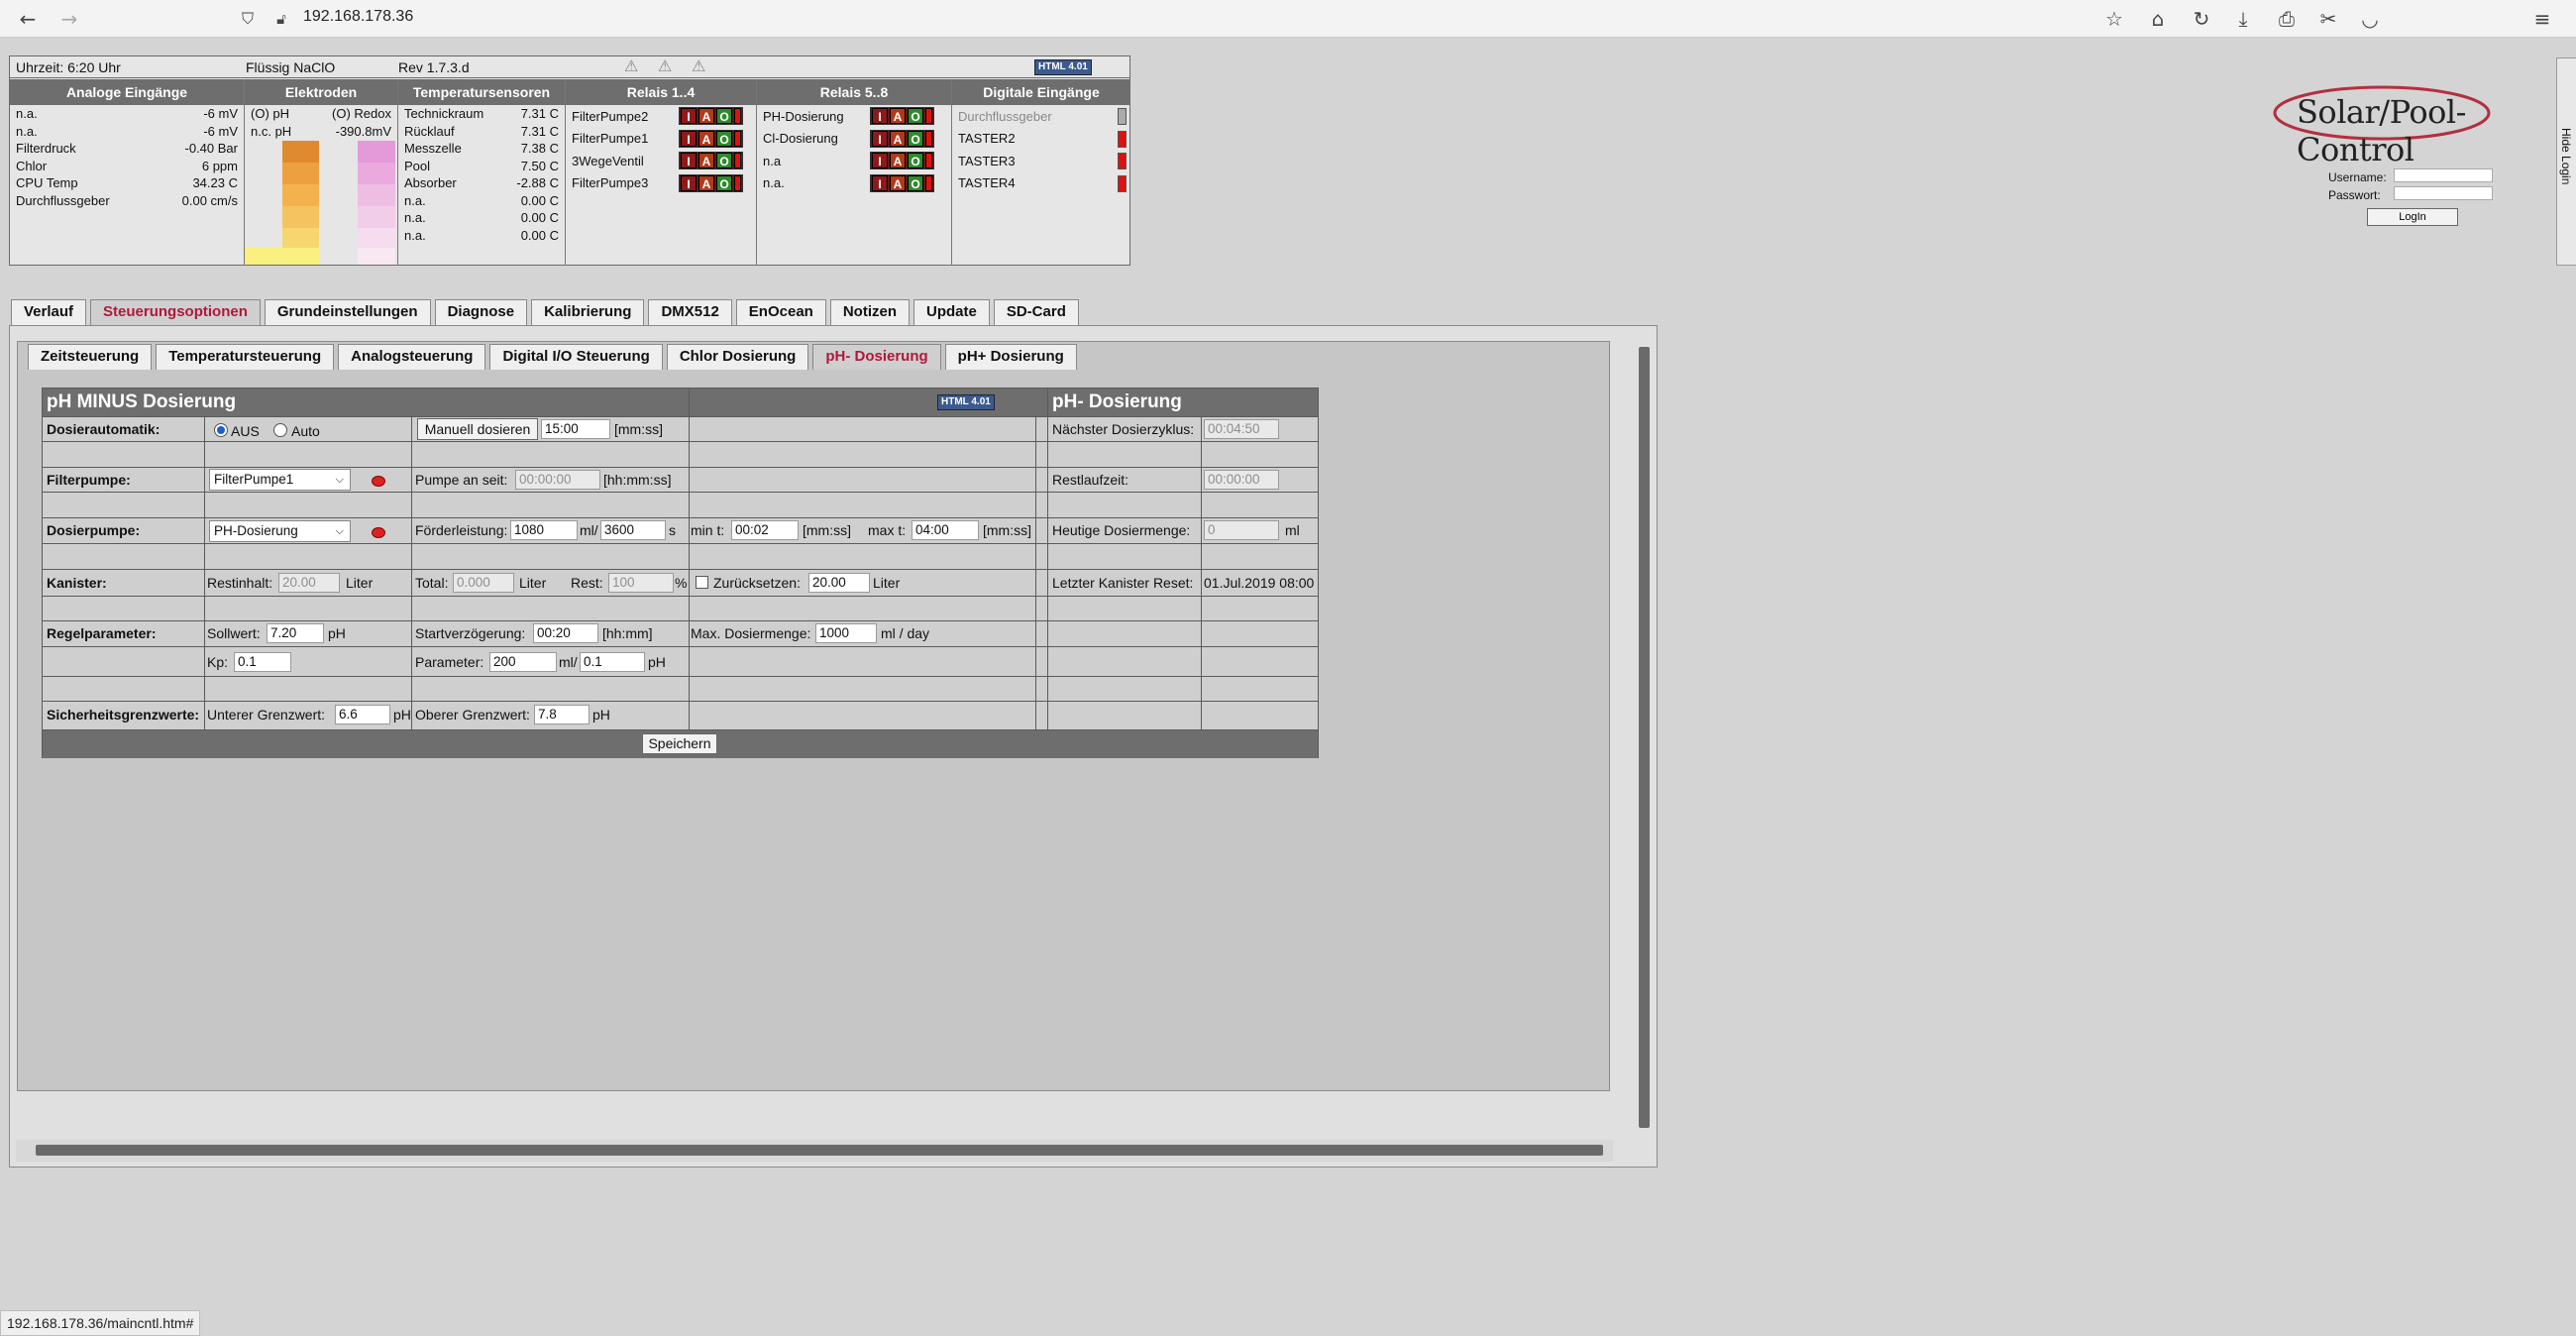  I want to click on page-info-icon: 🔓︎, so click(282, 19).